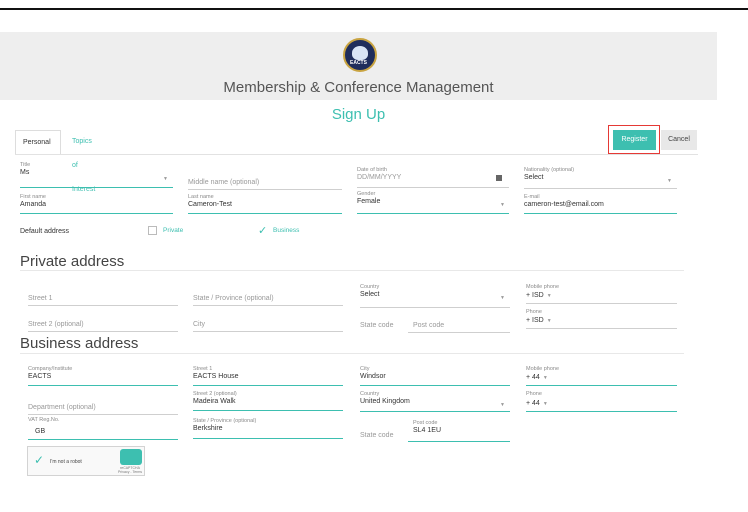 The width and height of the screenshot is (748, 512). What do you see at coordinates (435, 411) in the screenshot?
I see `business-country-underline` at bounding box center [435, 411].